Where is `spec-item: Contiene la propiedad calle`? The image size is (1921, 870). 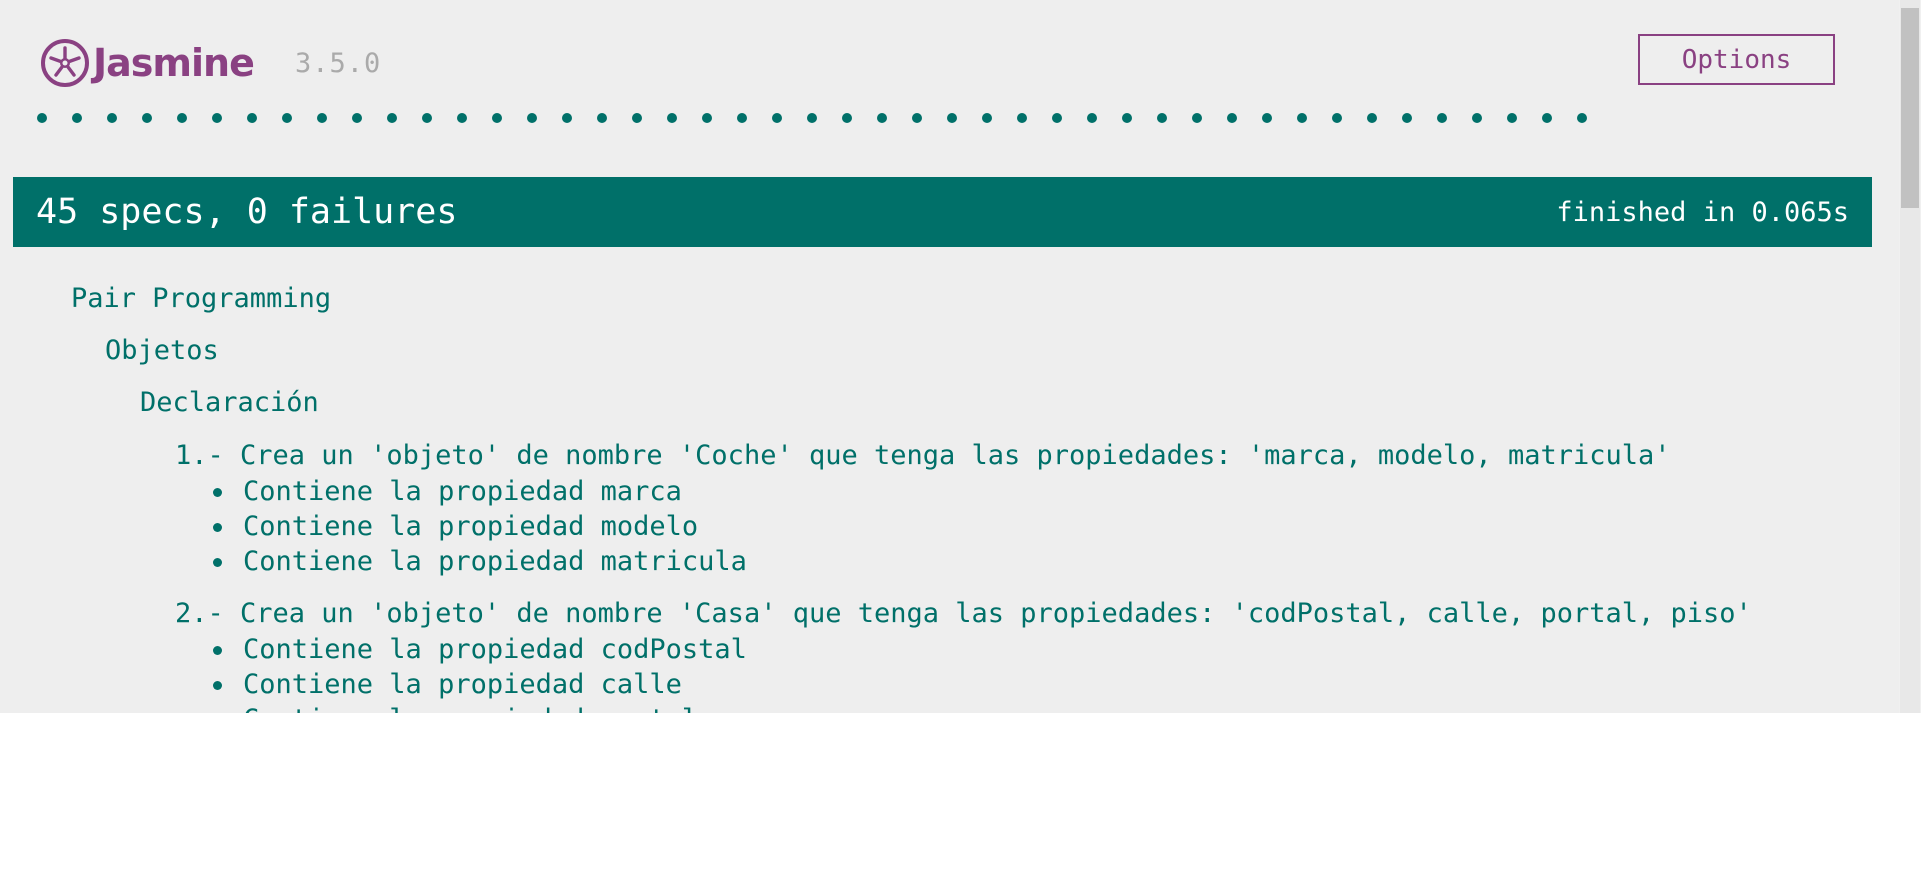 spec-item: Contiene la propiedad calle is located at coordinates (480, 684).